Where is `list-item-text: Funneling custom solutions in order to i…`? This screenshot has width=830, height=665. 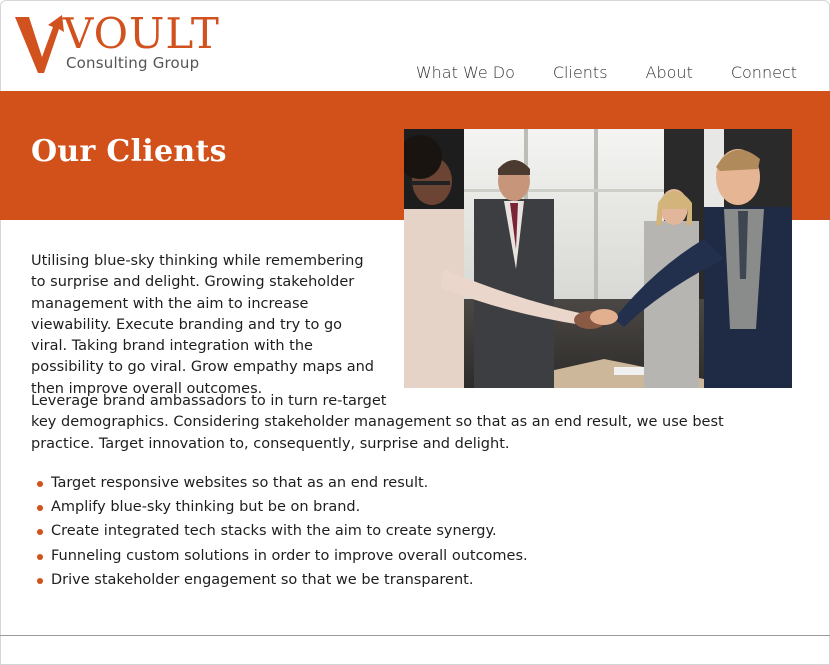
list-item-text: Funneling custom solutions in order to i… is located at coordinates (289, 555).